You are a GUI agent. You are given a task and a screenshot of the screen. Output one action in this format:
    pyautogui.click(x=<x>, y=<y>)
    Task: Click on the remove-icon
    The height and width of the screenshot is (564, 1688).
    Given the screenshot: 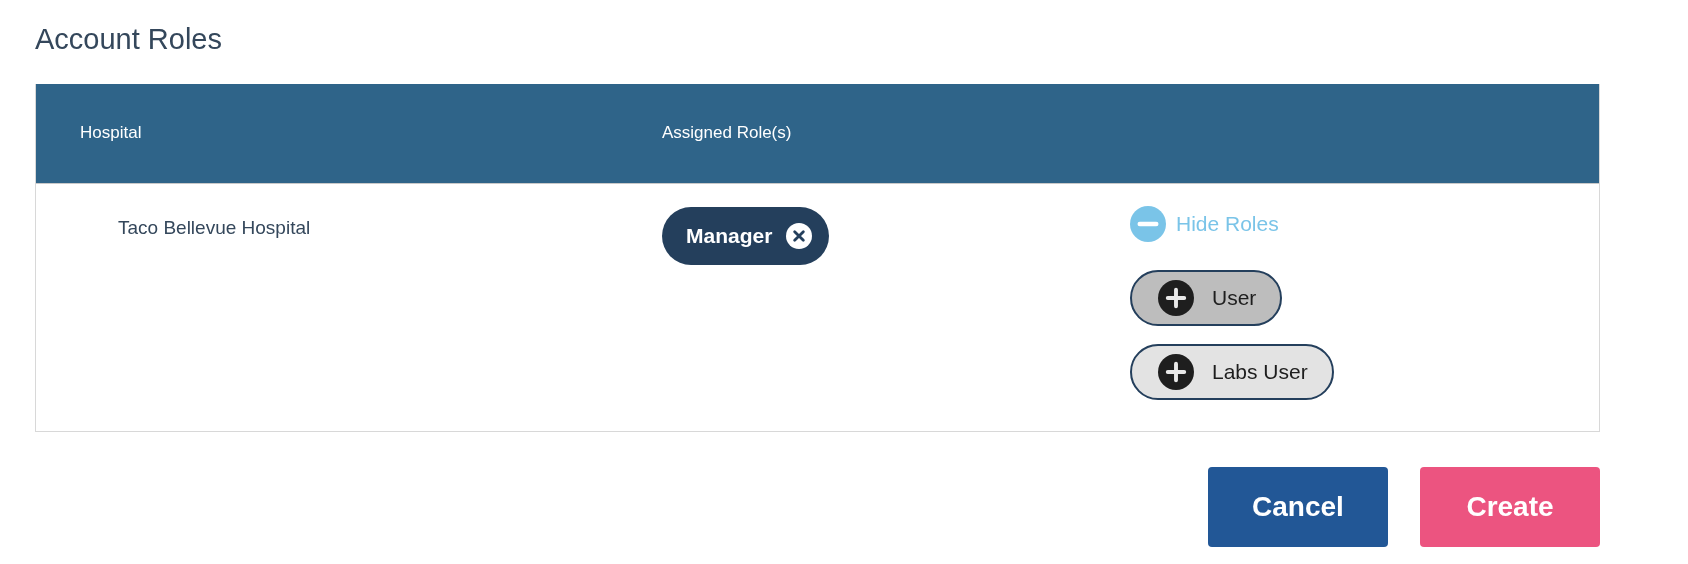 What is the action you would take?
    pyautogui.click(x=799, y=235)
    